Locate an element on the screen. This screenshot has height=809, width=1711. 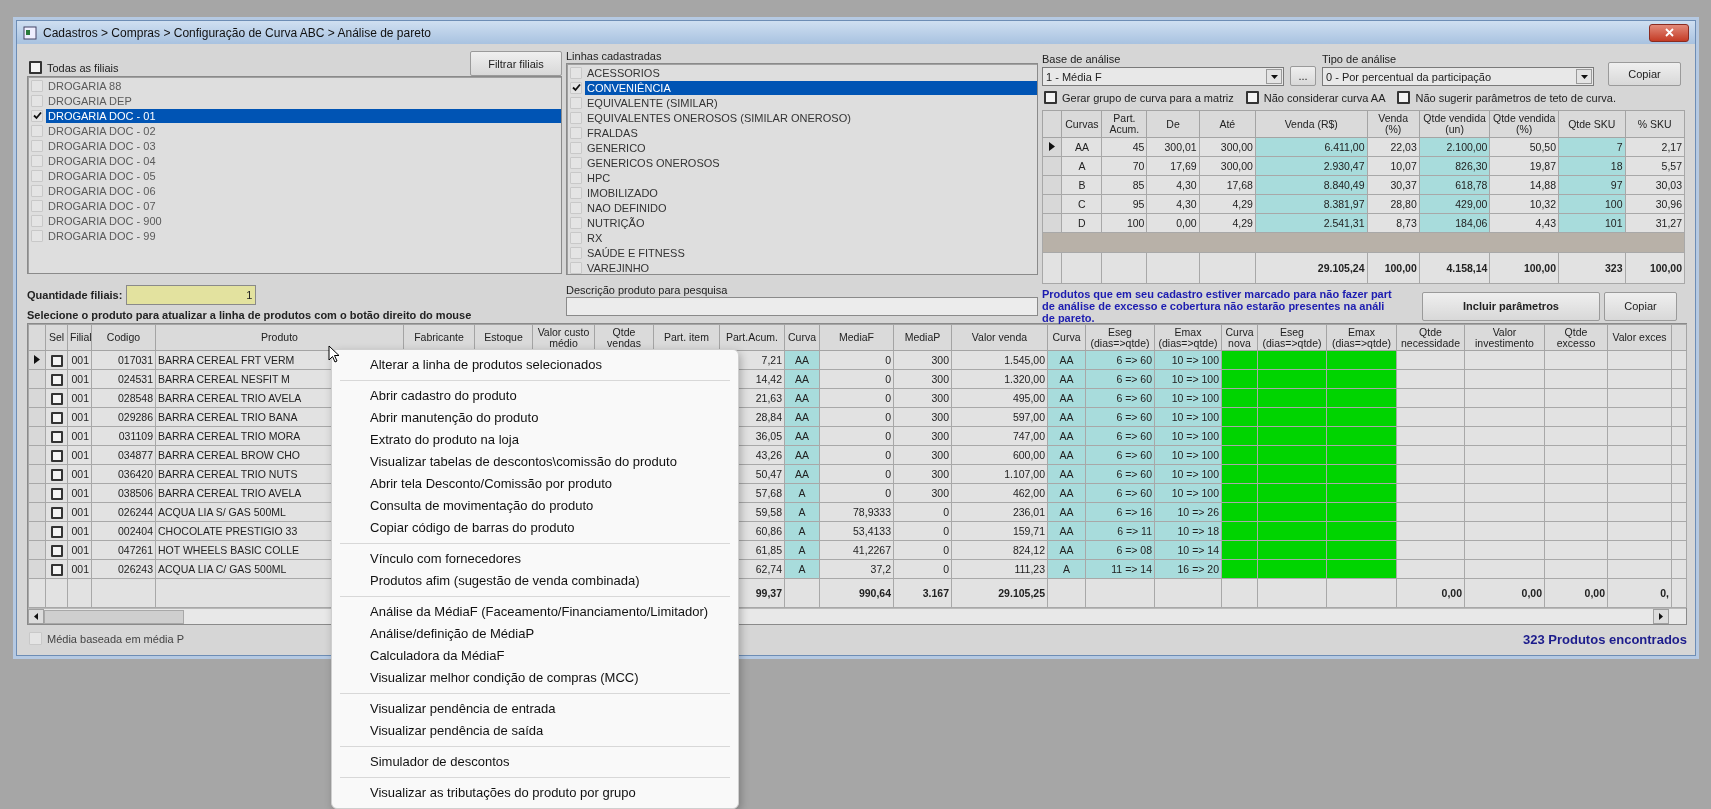
list-item: DROGARIA DOC - 99 is located at coordinates (303, 235).